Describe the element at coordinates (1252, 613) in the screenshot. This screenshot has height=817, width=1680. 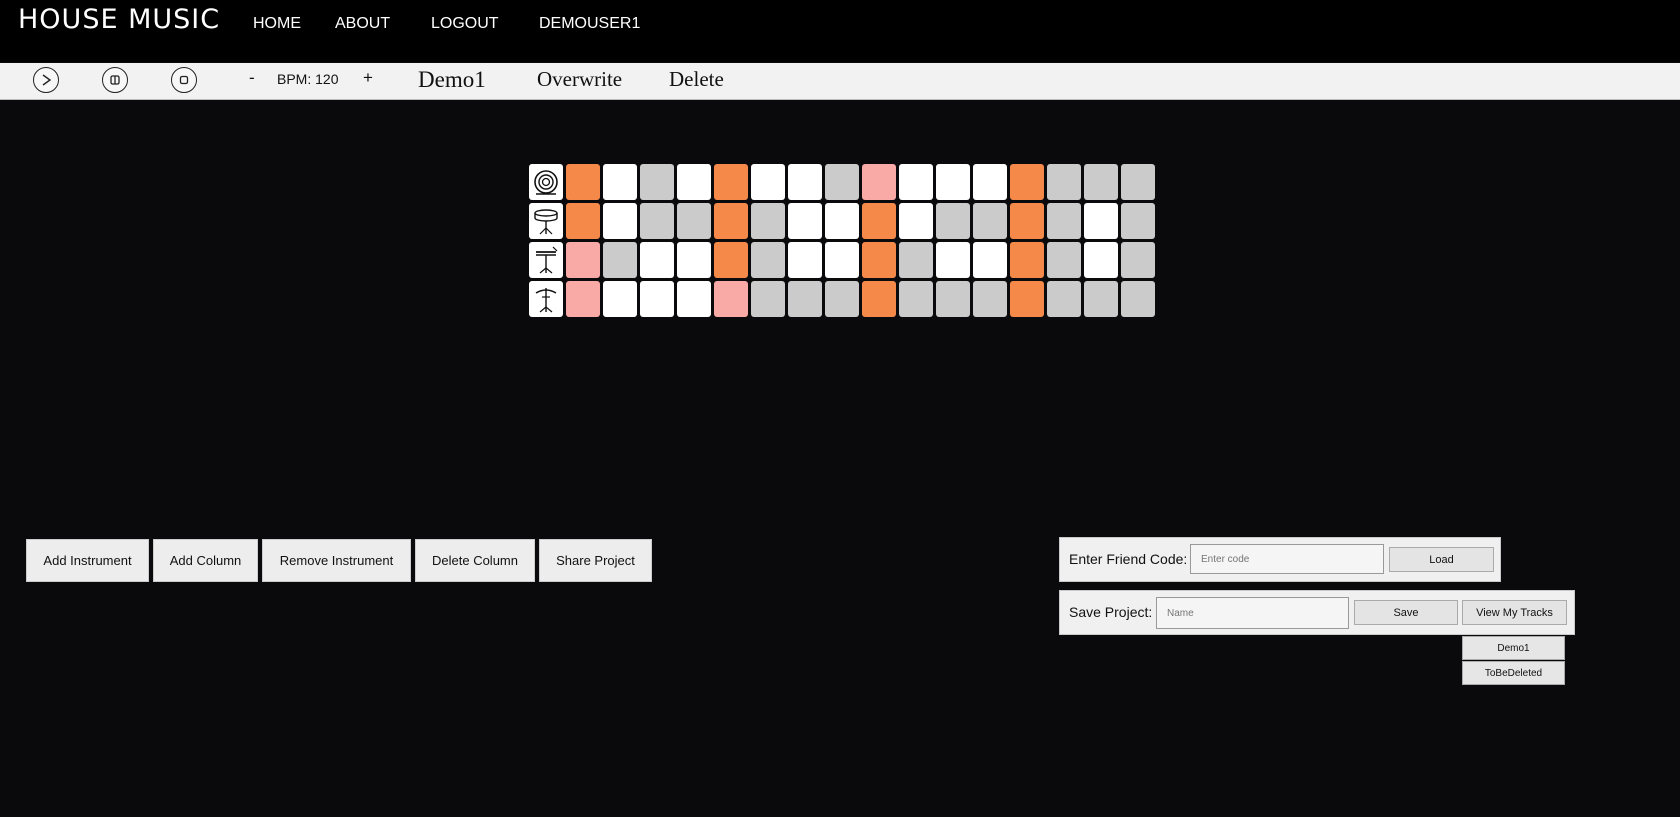
I see `project-name-input` at that location.